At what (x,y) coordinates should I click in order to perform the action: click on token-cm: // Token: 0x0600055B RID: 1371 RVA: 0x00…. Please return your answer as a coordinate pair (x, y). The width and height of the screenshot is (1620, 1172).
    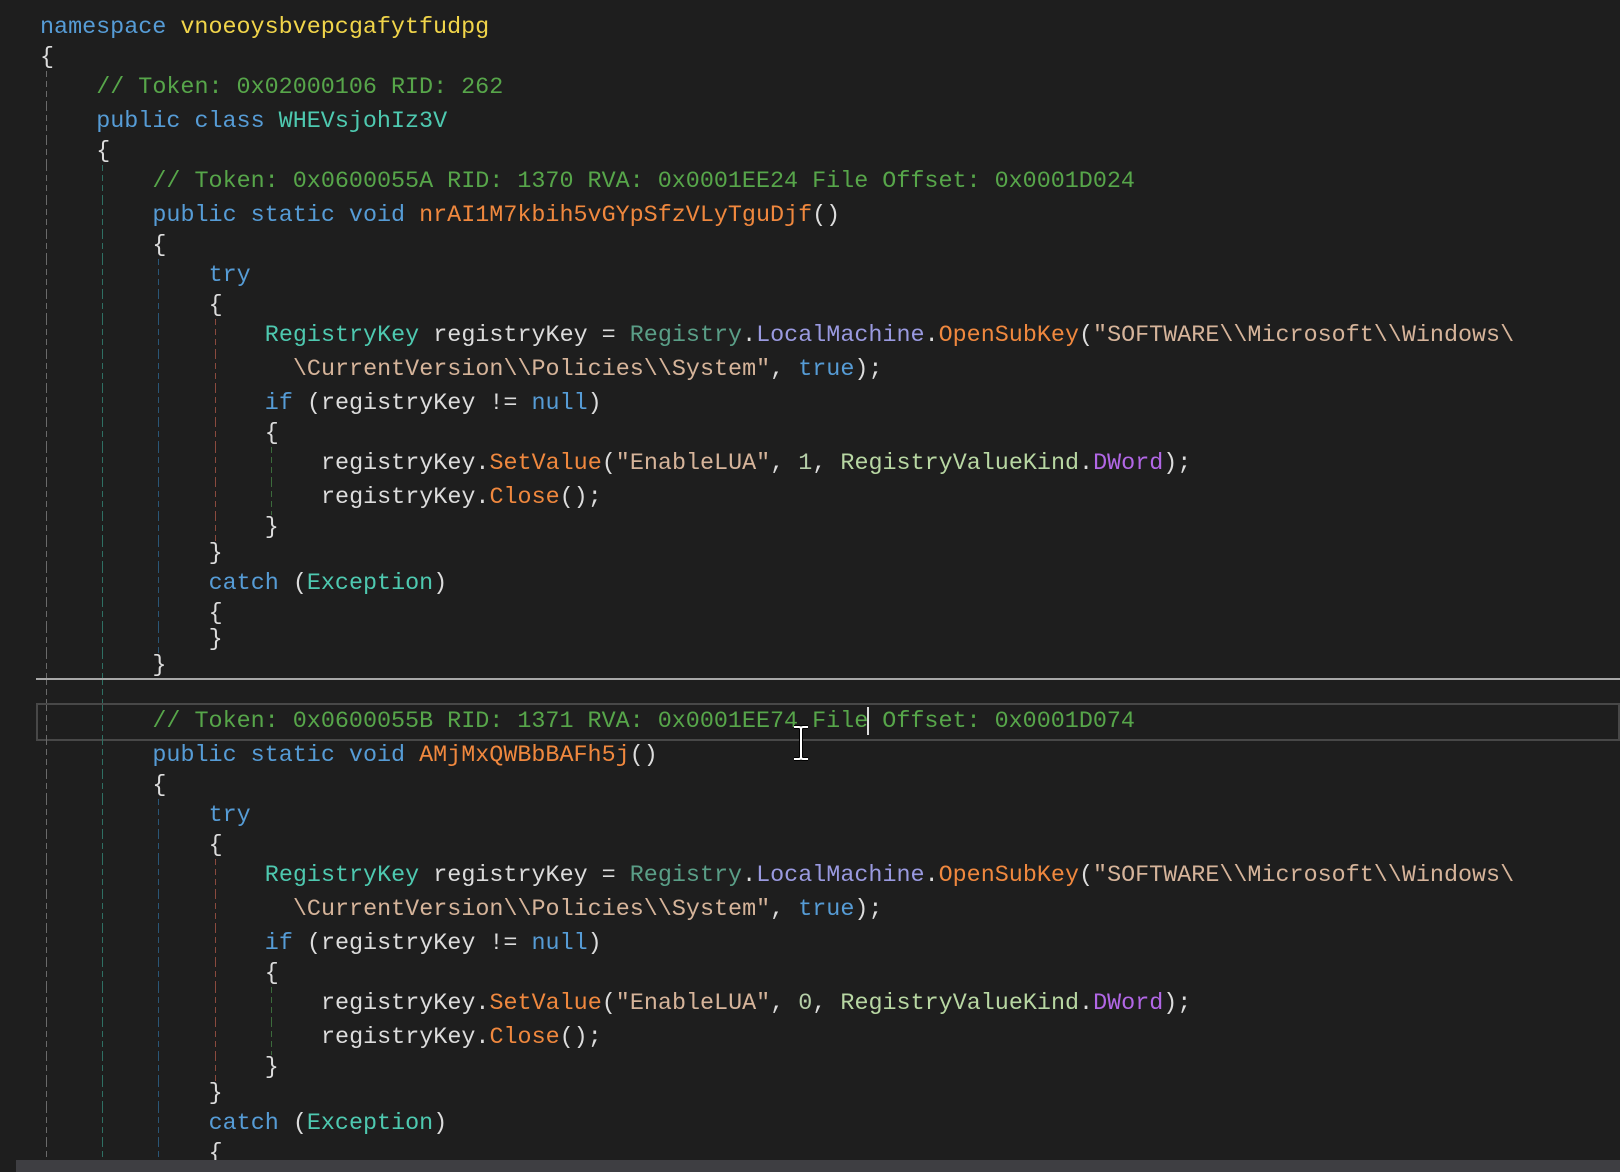
    Looking at the image, I should click on (510, 722).